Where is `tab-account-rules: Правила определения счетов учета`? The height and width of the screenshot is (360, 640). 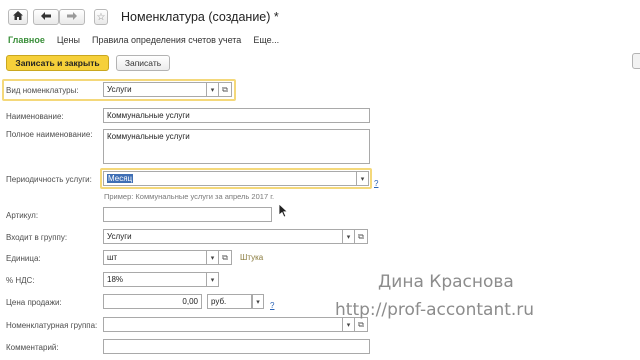 tab-account-rules: Правила определения счетов учета is located at coordinates (166, 40).